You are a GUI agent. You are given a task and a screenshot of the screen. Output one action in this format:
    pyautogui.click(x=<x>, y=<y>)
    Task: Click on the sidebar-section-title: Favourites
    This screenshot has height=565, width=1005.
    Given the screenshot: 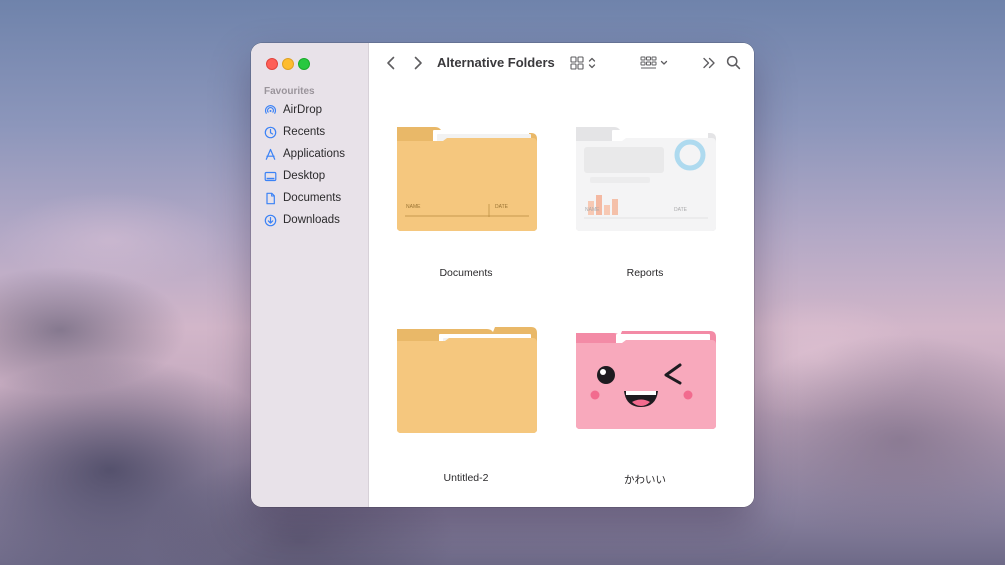 What is the action you would take?
    pyautogui.click(x=289, y=91)
    